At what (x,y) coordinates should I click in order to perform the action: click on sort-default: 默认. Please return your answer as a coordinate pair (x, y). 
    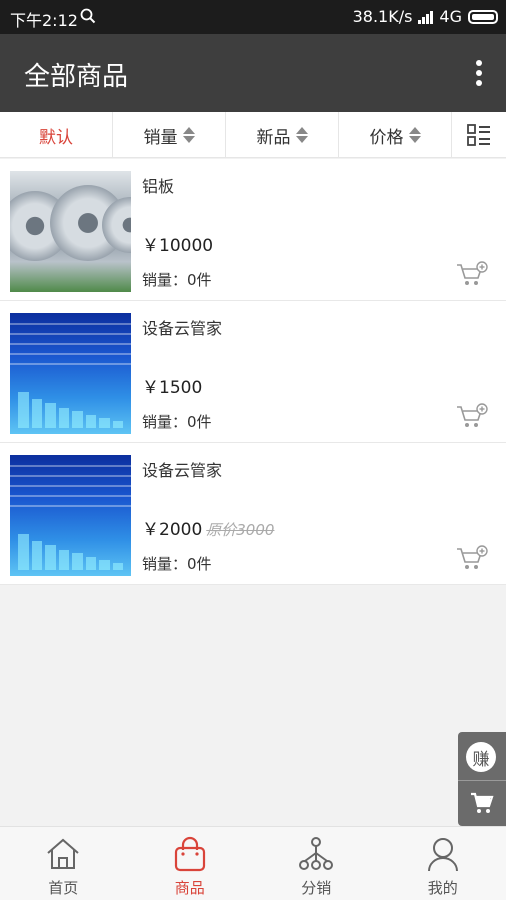
    Looking at the image, I should click on (56, 135).